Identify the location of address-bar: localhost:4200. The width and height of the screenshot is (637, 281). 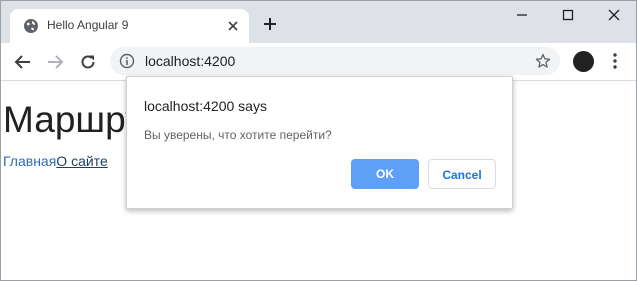
(335, 61).